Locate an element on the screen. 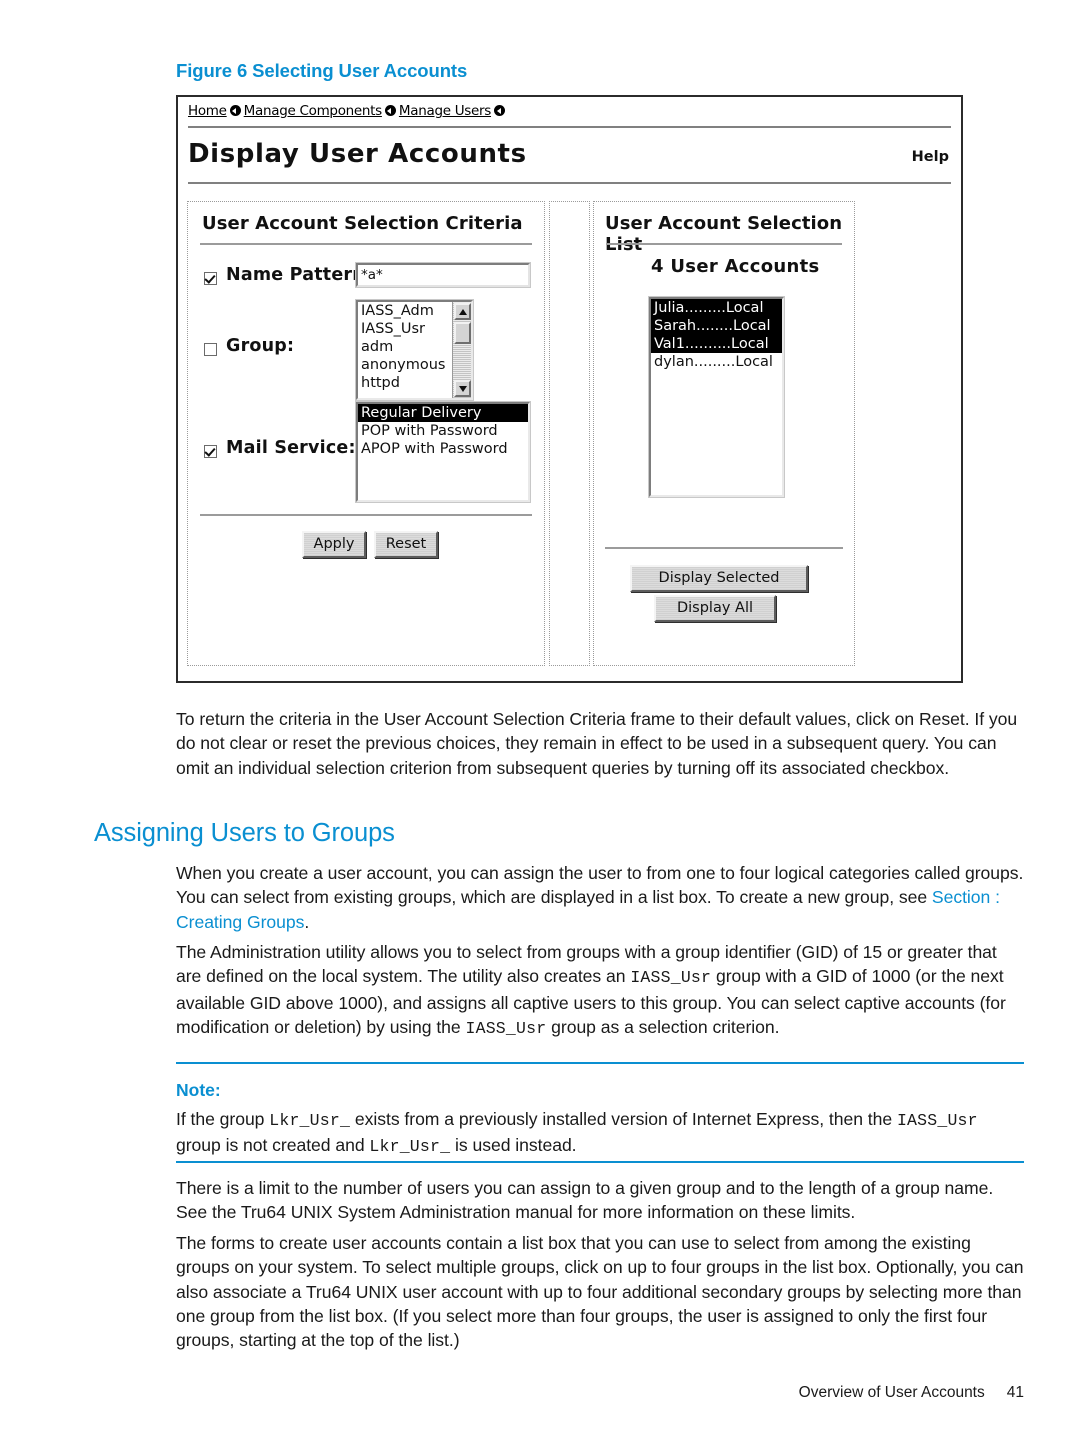 The width and height of the screenshot is (1080, 1438). note-divider-bottom is located at coordinates (600, 1162).